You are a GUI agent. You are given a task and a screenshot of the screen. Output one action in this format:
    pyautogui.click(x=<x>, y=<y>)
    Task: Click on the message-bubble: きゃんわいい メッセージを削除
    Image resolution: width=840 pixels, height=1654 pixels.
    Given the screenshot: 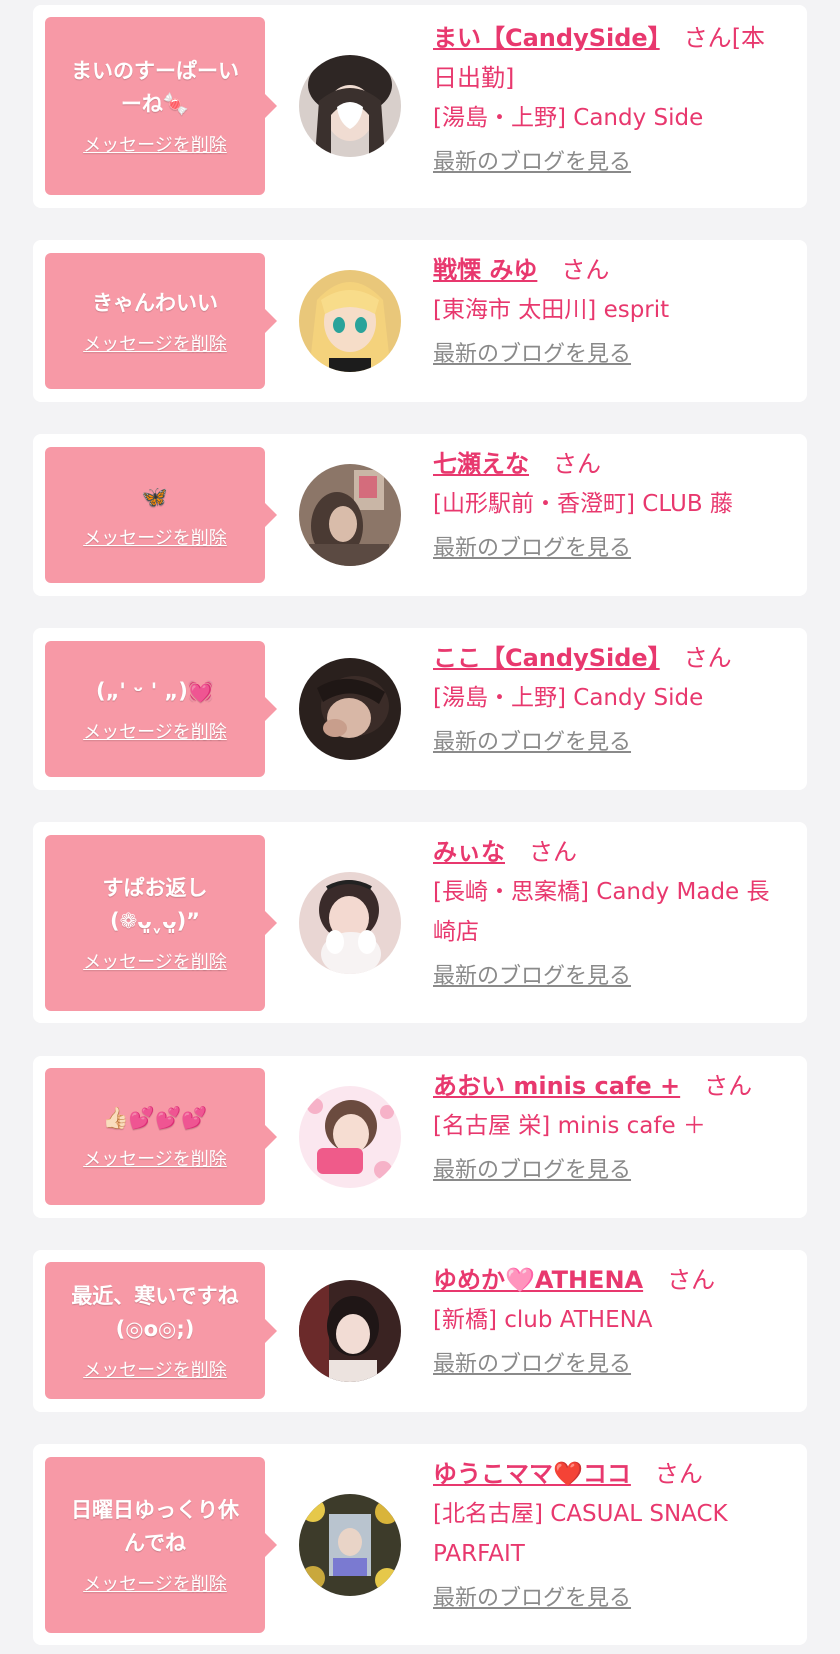 What is the action you would take?
    pyautogui.click(x=161, y=321)
    